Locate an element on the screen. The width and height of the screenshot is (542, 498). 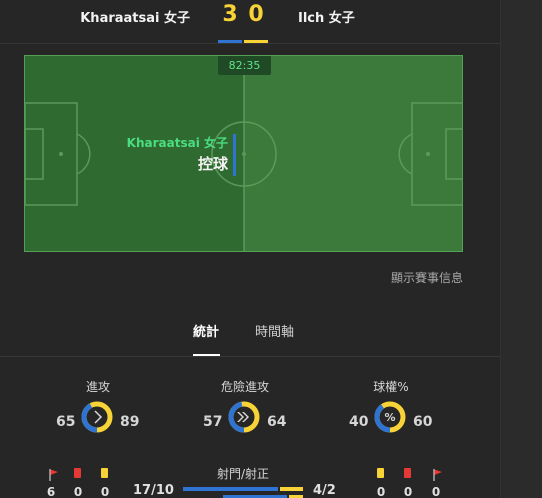
stat-label: 球權% is located at coordinates (391, 387).